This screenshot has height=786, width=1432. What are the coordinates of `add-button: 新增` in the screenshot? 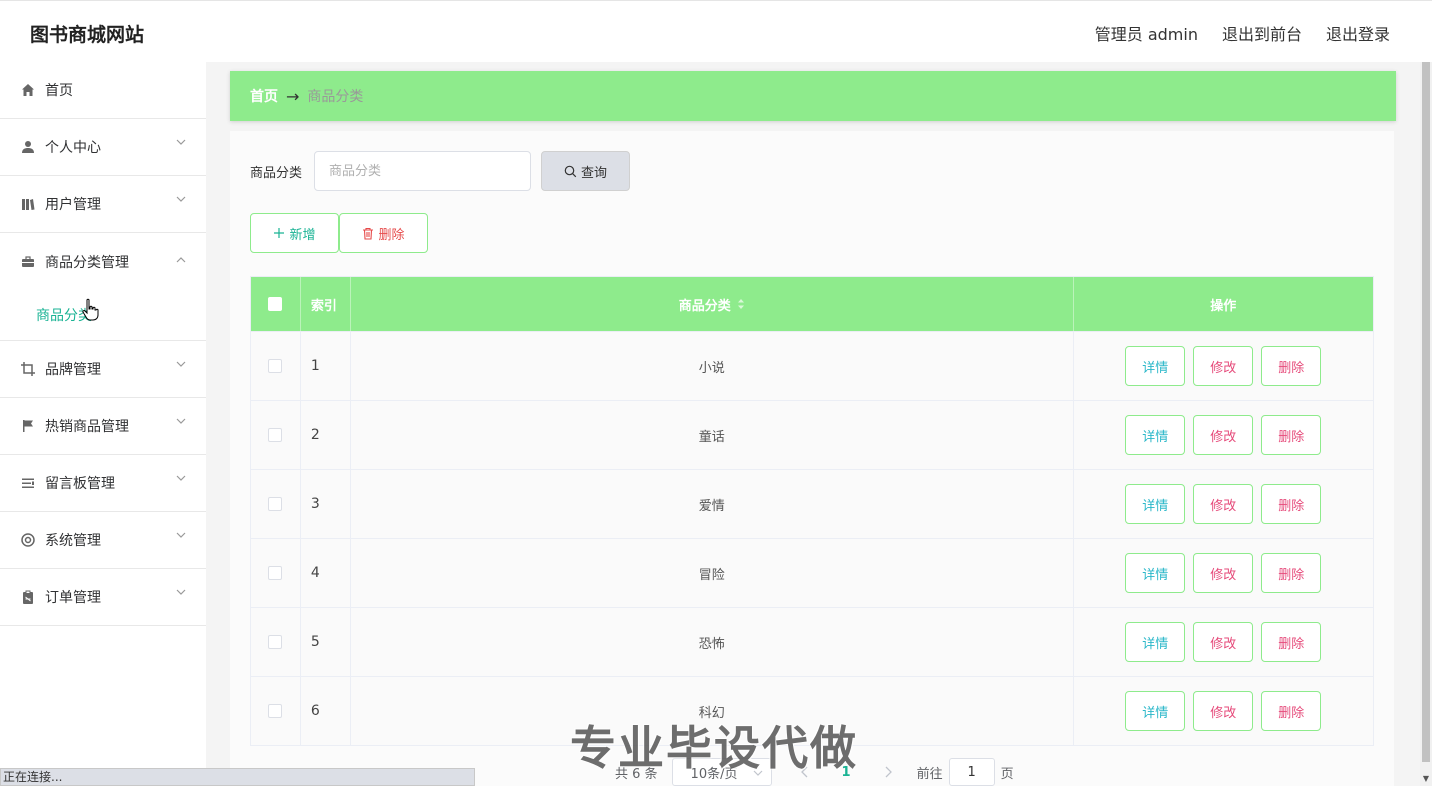 It's located at (294, 233).